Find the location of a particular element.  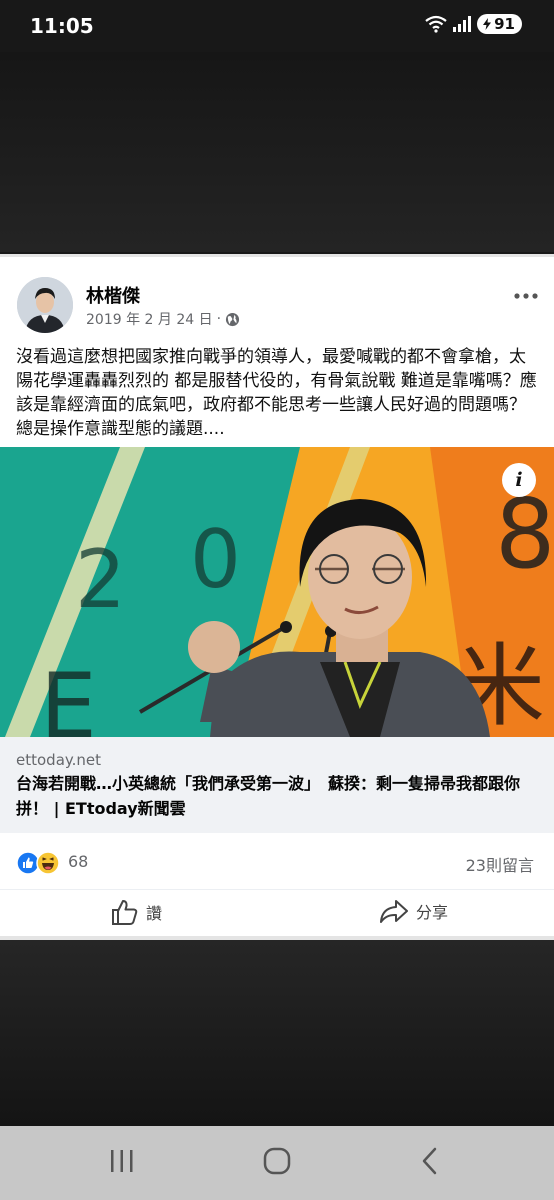

recents-button is located at coordinates (122, 1163).